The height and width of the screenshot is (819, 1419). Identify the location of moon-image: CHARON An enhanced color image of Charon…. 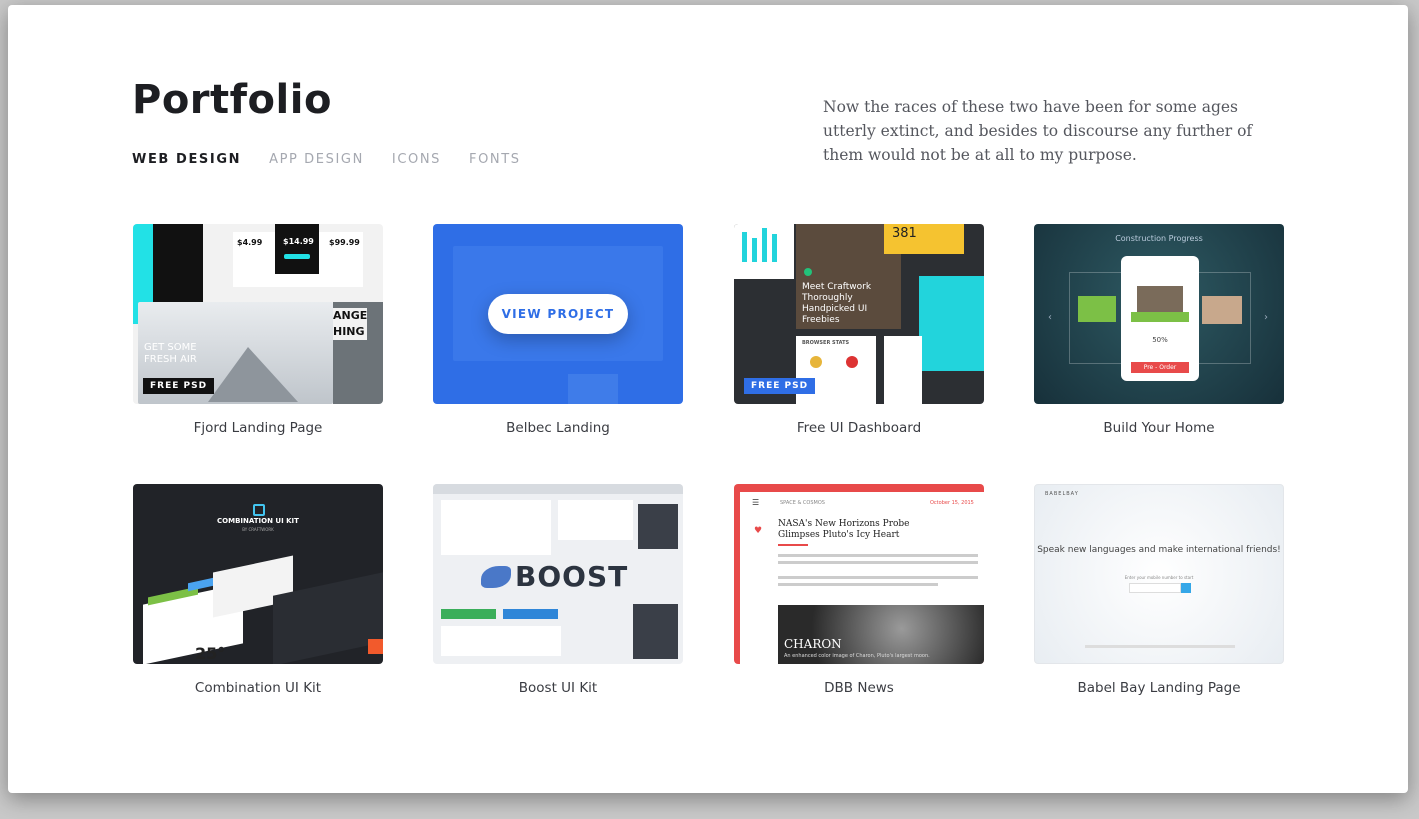
(881, 634).